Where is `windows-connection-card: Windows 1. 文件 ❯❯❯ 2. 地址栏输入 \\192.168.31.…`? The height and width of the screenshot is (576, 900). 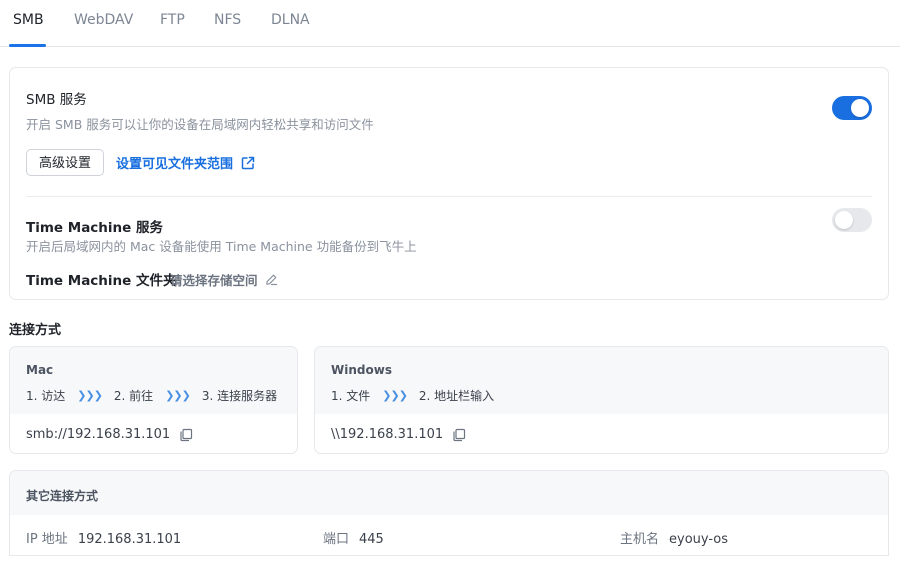 windows-connection-card: Windows 1. 文件 ❯❯❯ 2. 地址栏输入 \\192.168.31.… is located at coordinates (601, 400).